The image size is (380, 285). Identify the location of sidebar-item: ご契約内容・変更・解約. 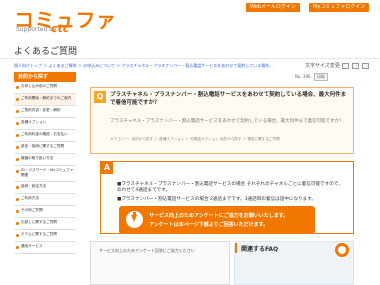
(45, 112).